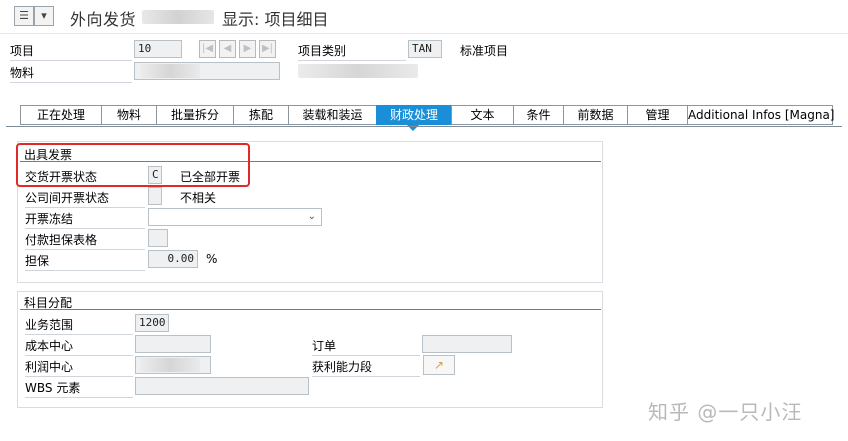  Describe the element at coordinates (49, 346) in the screenshot. I see `cost-center-label: 成本中心` at that location.